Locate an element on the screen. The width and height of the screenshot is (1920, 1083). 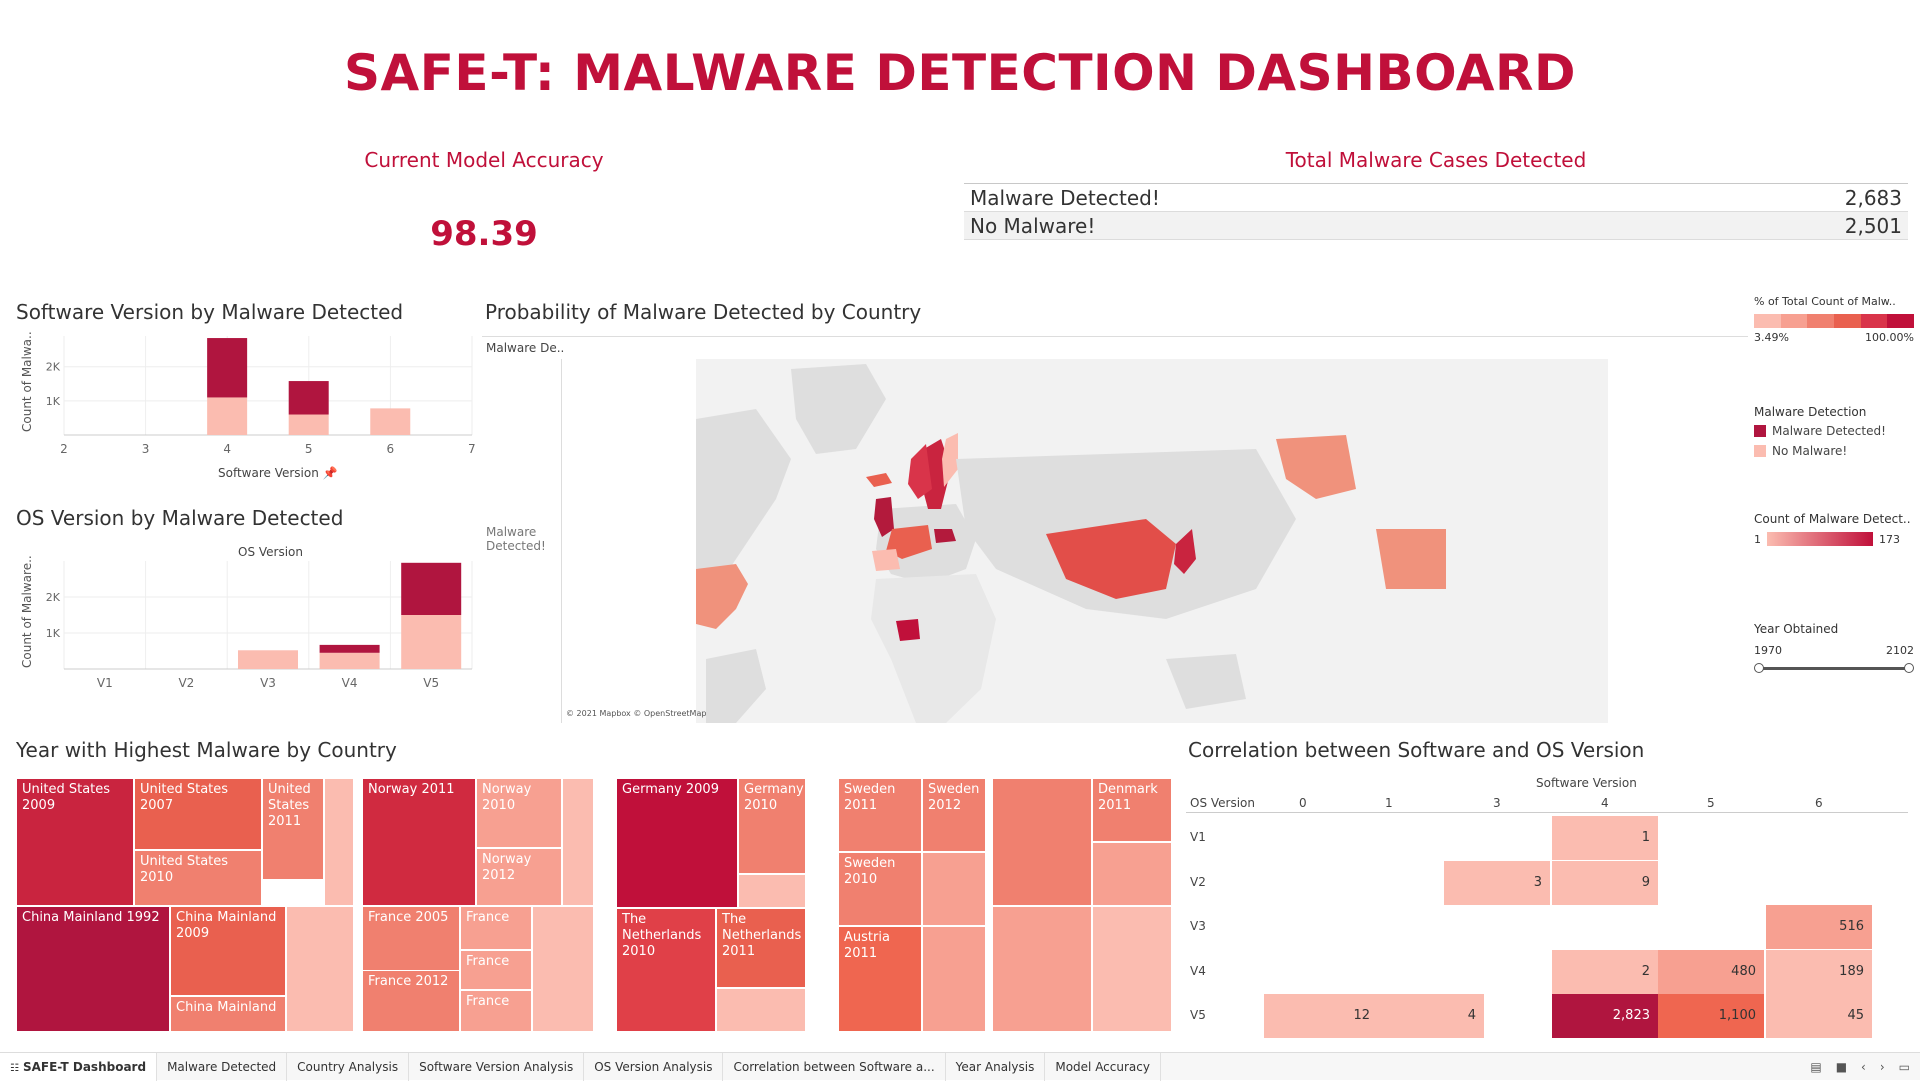
legend-pct: % of Total Count of Malw.. 3.49% 100.00% is located at coordinates (1834, 319).